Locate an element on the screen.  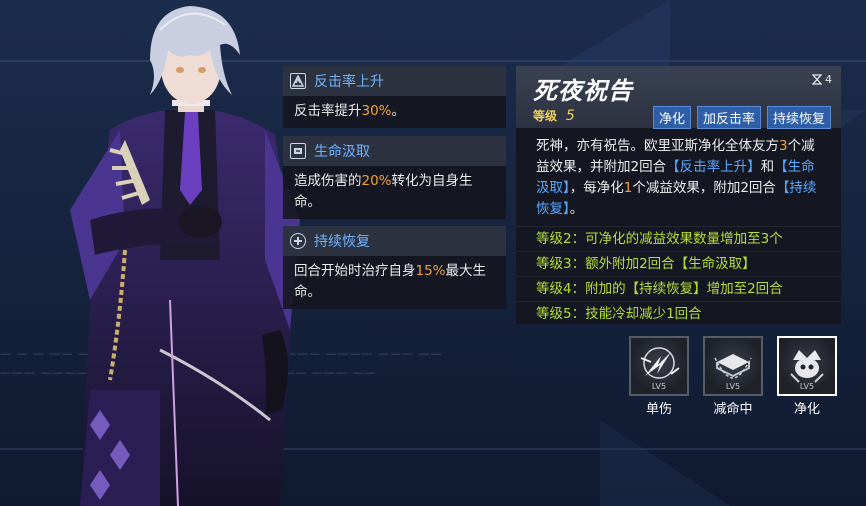
highlight-text: 3 is located at coordinates (783, 146).